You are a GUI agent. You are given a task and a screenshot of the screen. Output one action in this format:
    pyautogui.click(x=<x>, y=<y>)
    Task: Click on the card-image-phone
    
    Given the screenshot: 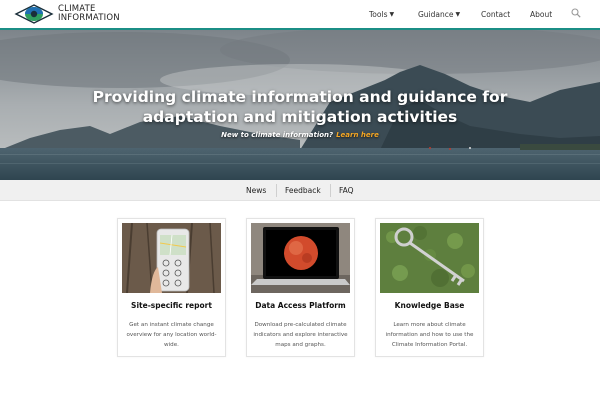 What is the action you would take?
    pyautogui.click(x=171, y=258)
    